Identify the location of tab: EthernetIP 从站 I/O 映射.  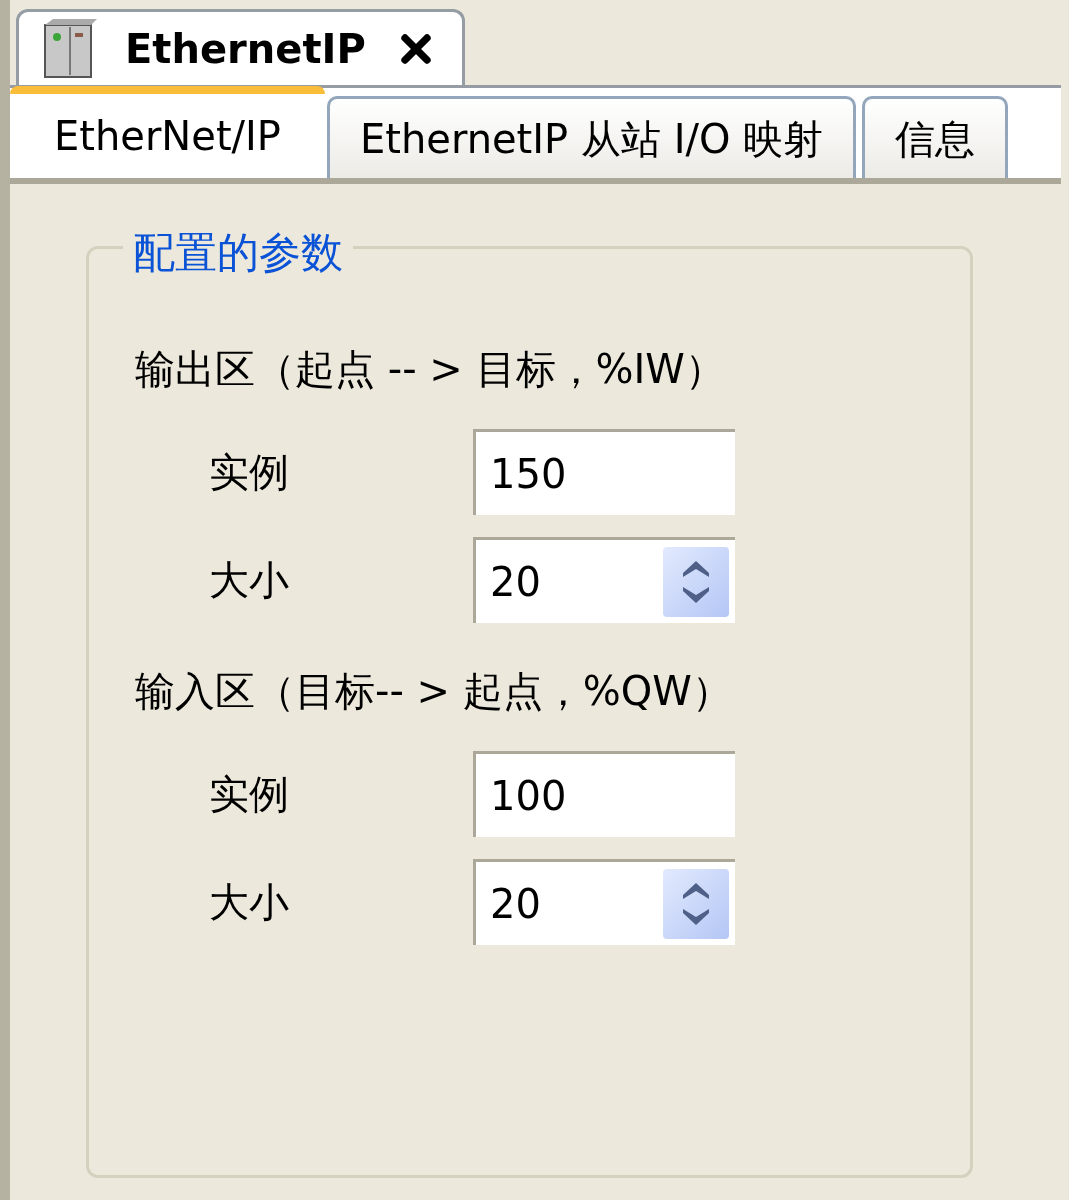
(592, 137).